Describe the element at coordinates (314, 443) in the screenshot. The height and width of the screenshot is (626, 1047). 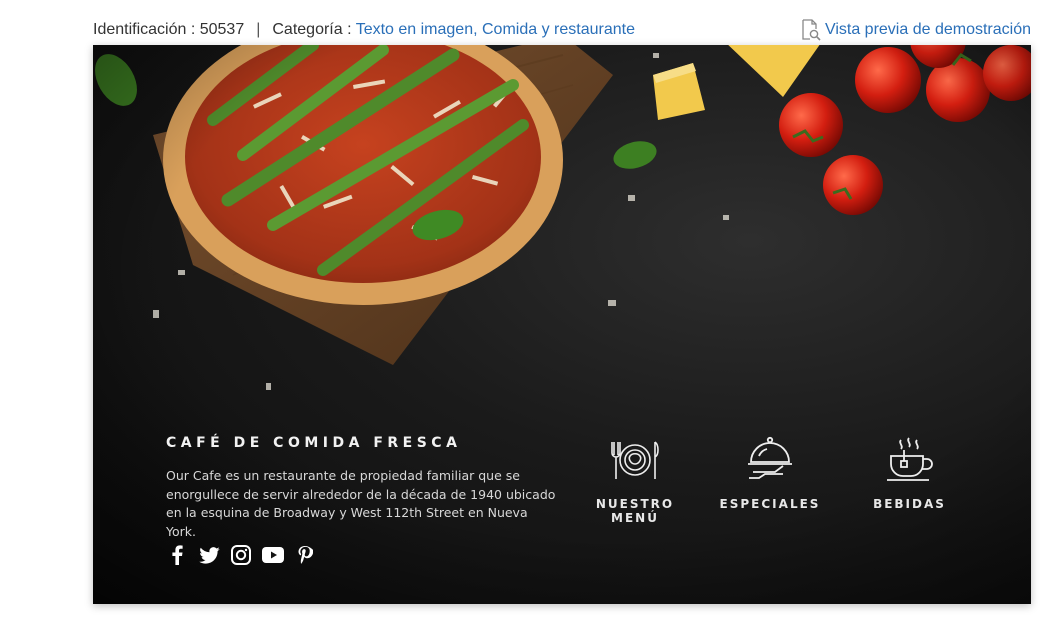
I see `cafe-title: CAFÉ DE COMIDA FRESCA` at that location.